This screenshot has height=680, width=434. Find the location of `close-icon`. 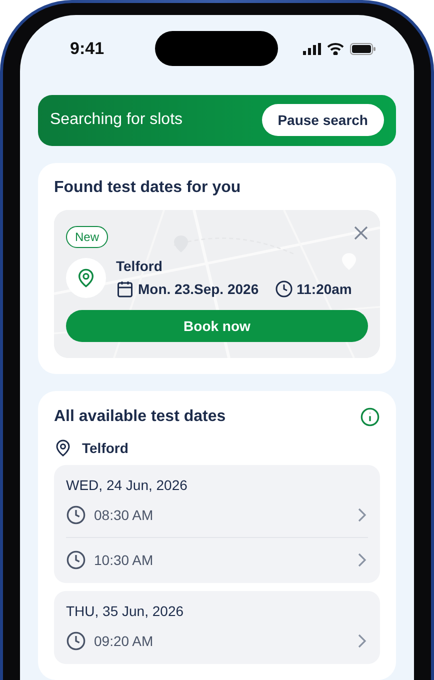

close-icon is located at coordinates (361, 233).